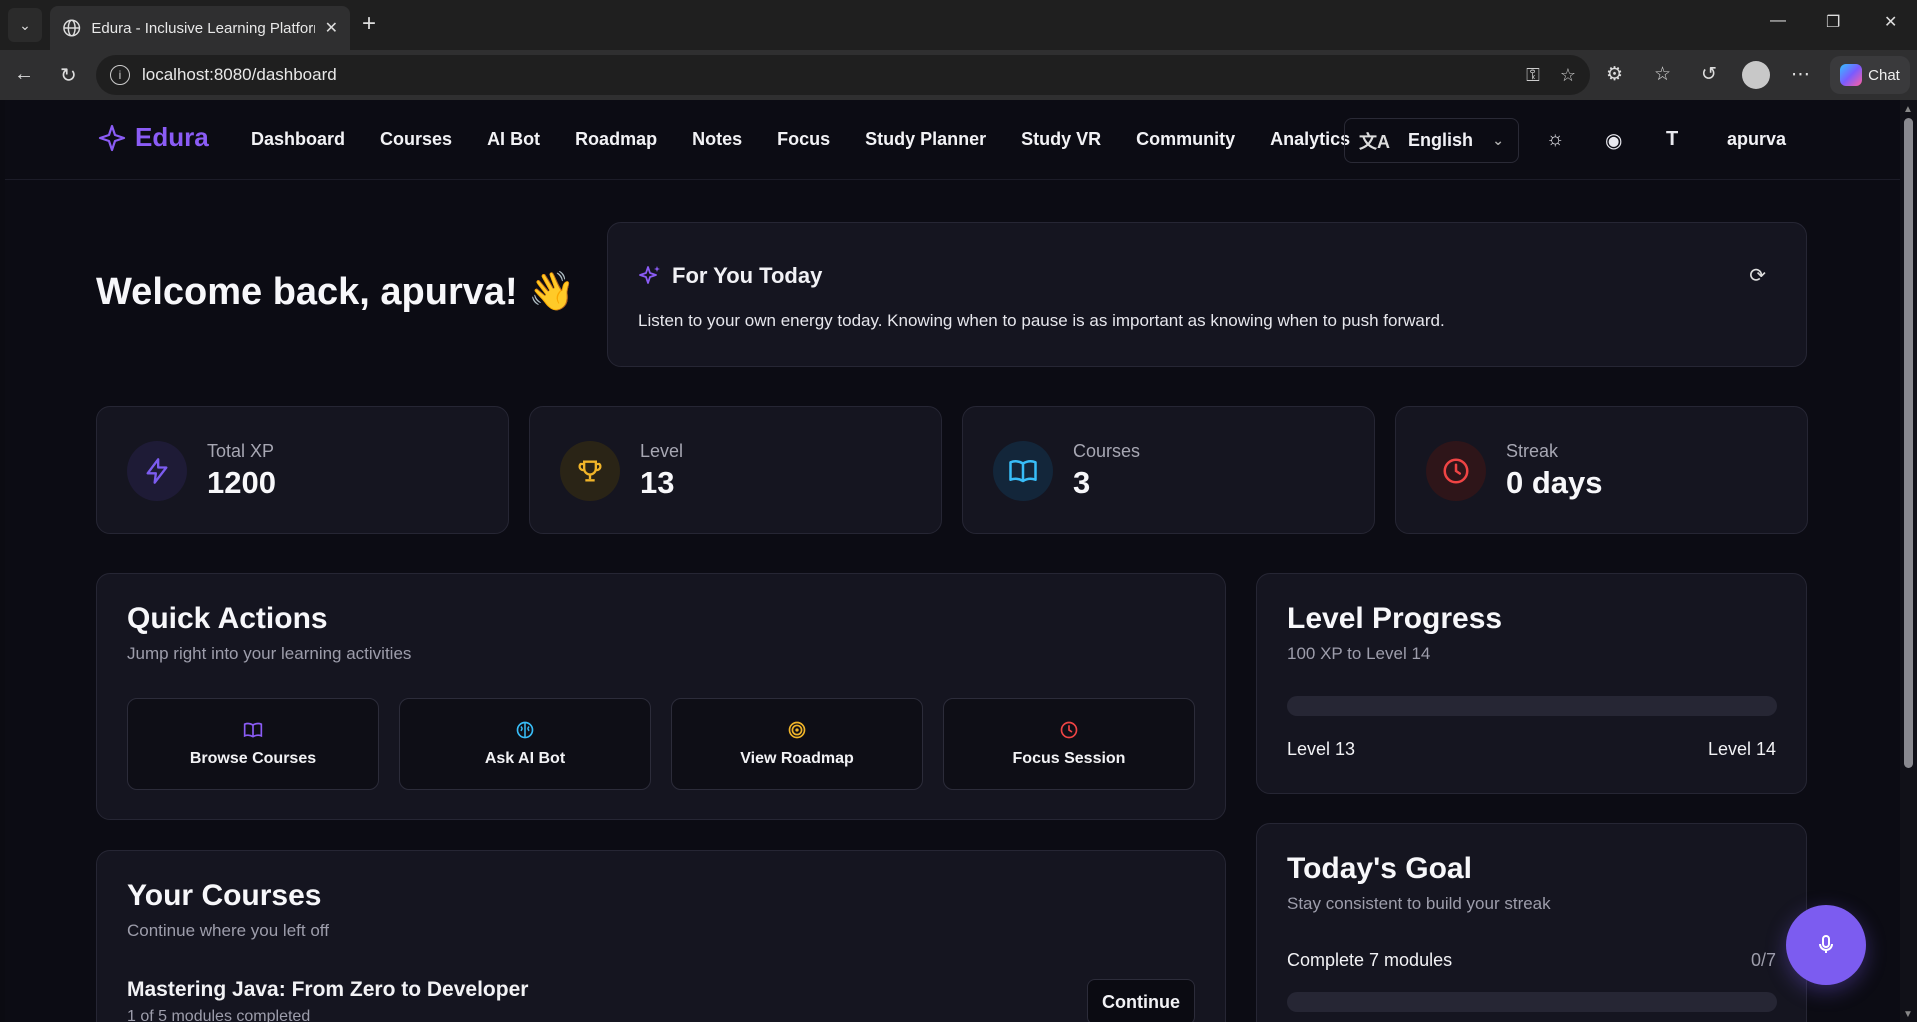 This screenshot has height=1022, width=1917. What do you see at coordinates (843, 75) in the screenshot?
I see `address-bar: i localhost:8080/dashboard ⚿ ☆` at bounding box center [843, 75].